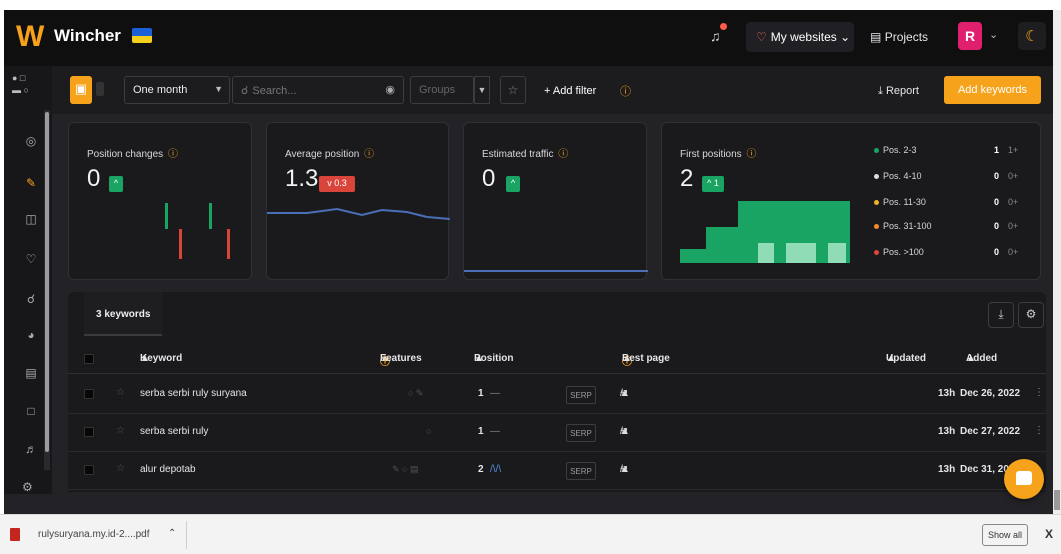  What do you see at coordinates (30, 37) in the screenshot?
I see `wincher-logo: W` at bounding box center [30, 37].